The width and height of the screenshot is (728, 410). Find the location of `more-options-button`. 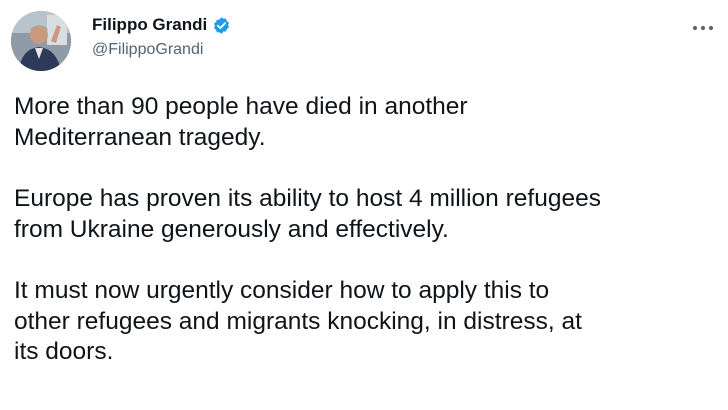

more-options-button is located at coordinates (703, 28).